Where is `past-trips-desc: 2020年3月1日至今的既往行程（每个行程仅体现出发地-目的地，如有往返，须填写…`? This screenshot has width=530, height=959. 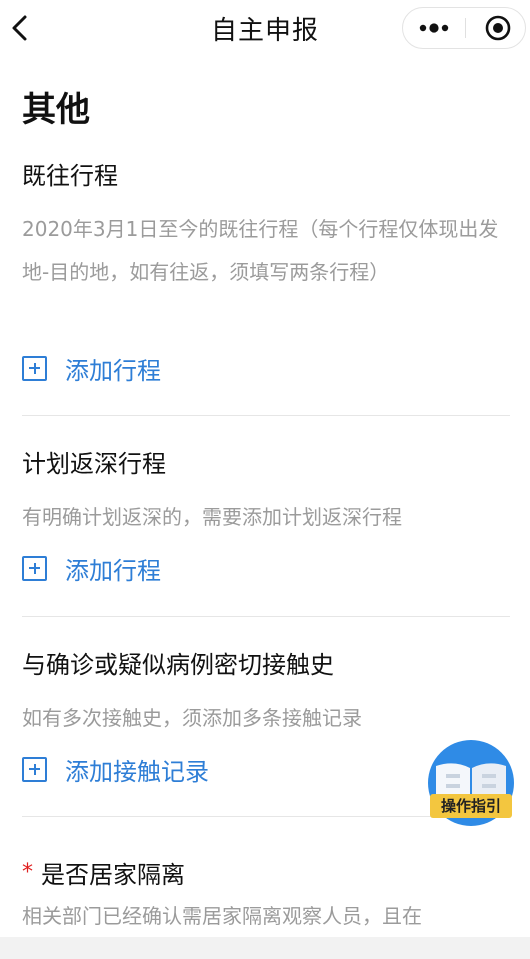 past-trips-desc: 2020年3月1日至今的既往行程（每个行程仅体现出发地-目的地，如有往返，须填写… is located at coordinates (260, 250).